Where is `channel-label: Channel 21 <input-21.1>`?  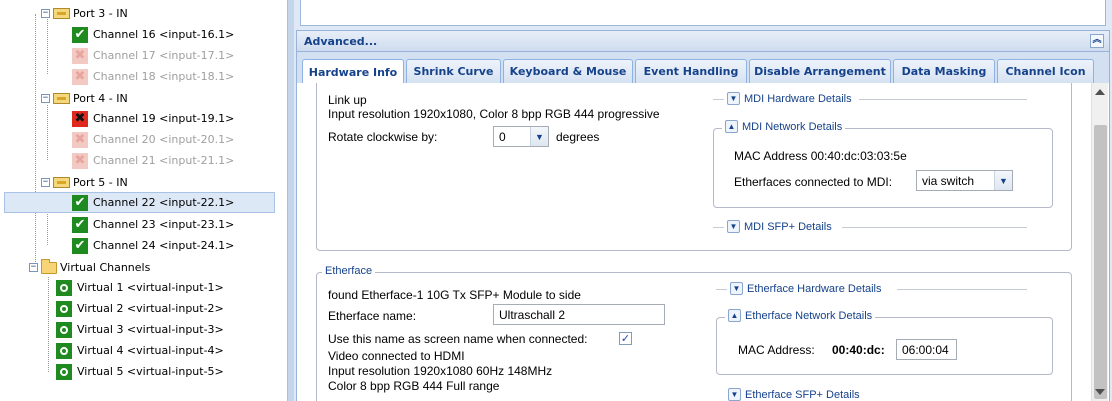 channel-label: Channel 21 <input-21.1> is located at coordinates (164, 160).